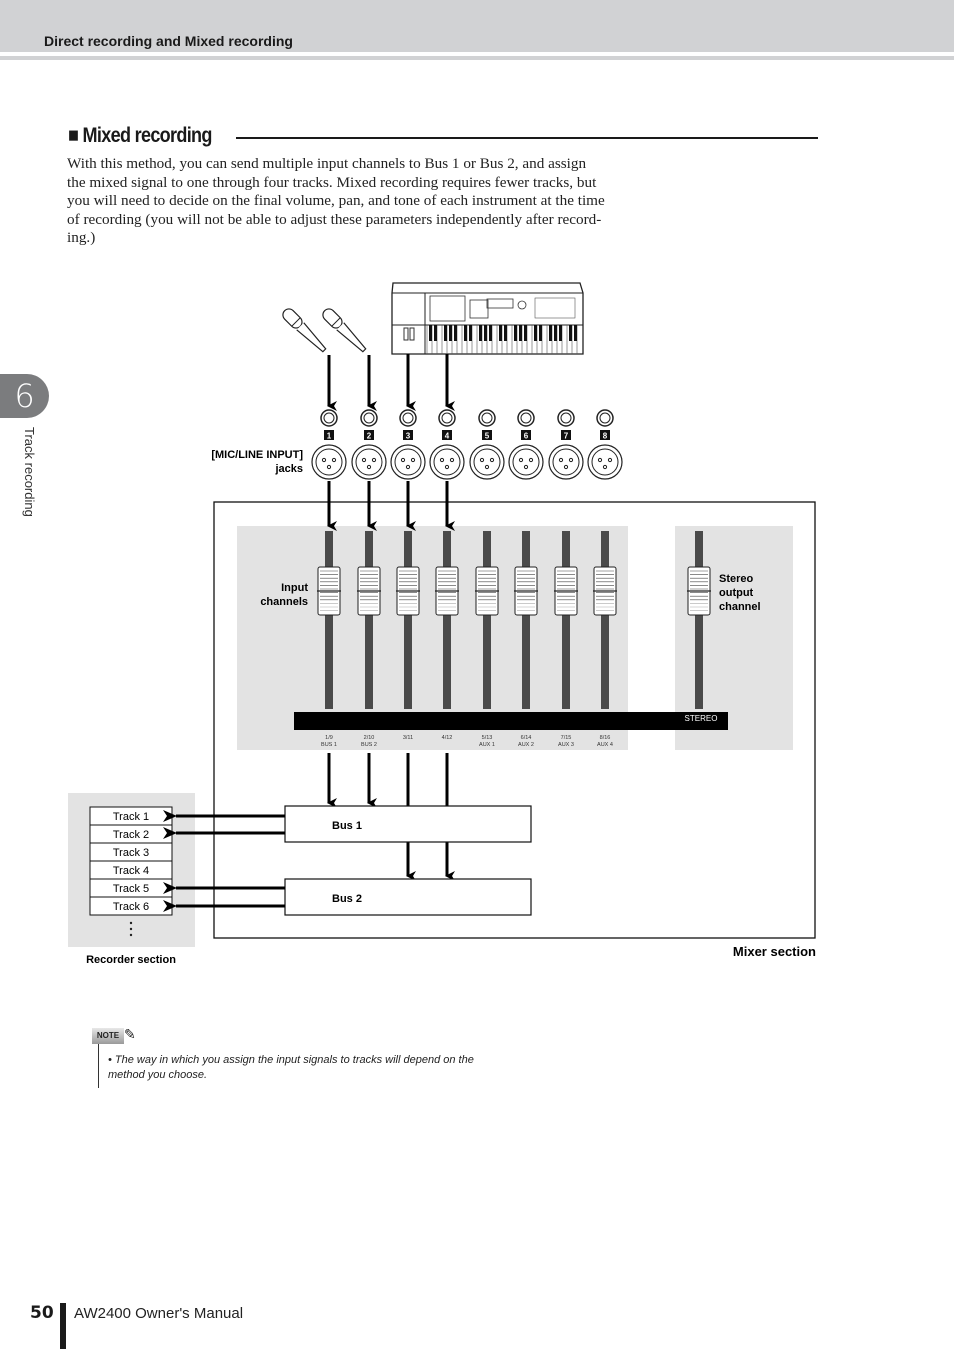  What do you see at coordinates (566, 738) in the screenshot?
I see `channel-assign: 7/15` at bounding box center [566, 738].